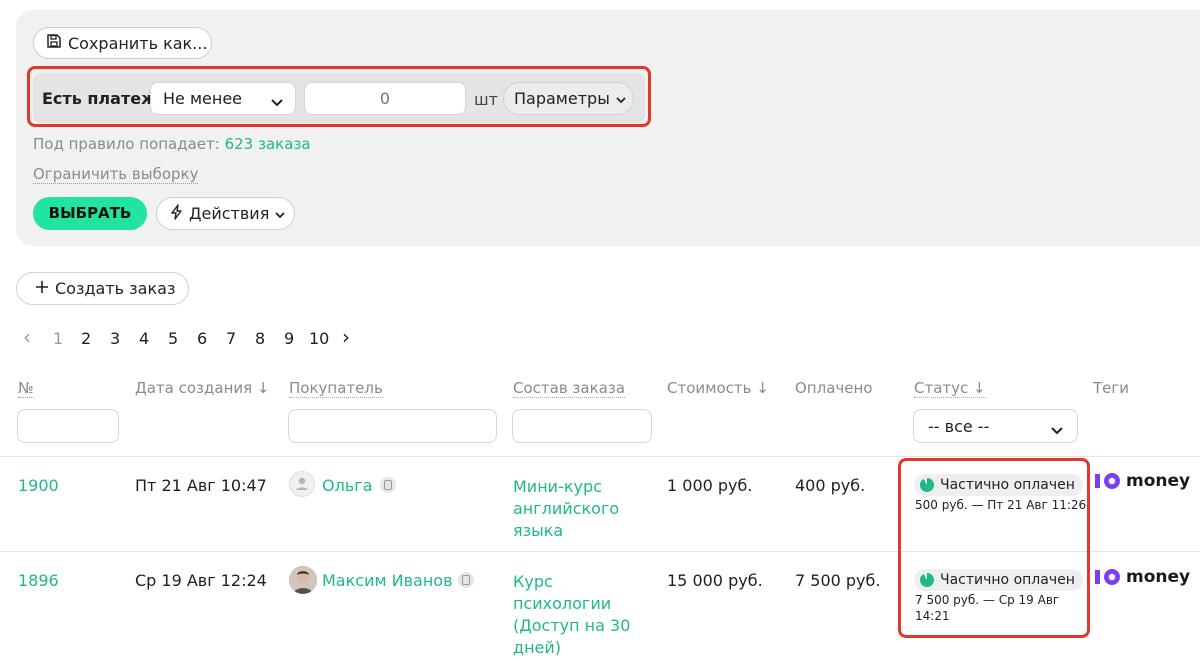  Describe the element at coordinates (392, 426) in the screenshot. I see `buyer-filter-input` at that location.